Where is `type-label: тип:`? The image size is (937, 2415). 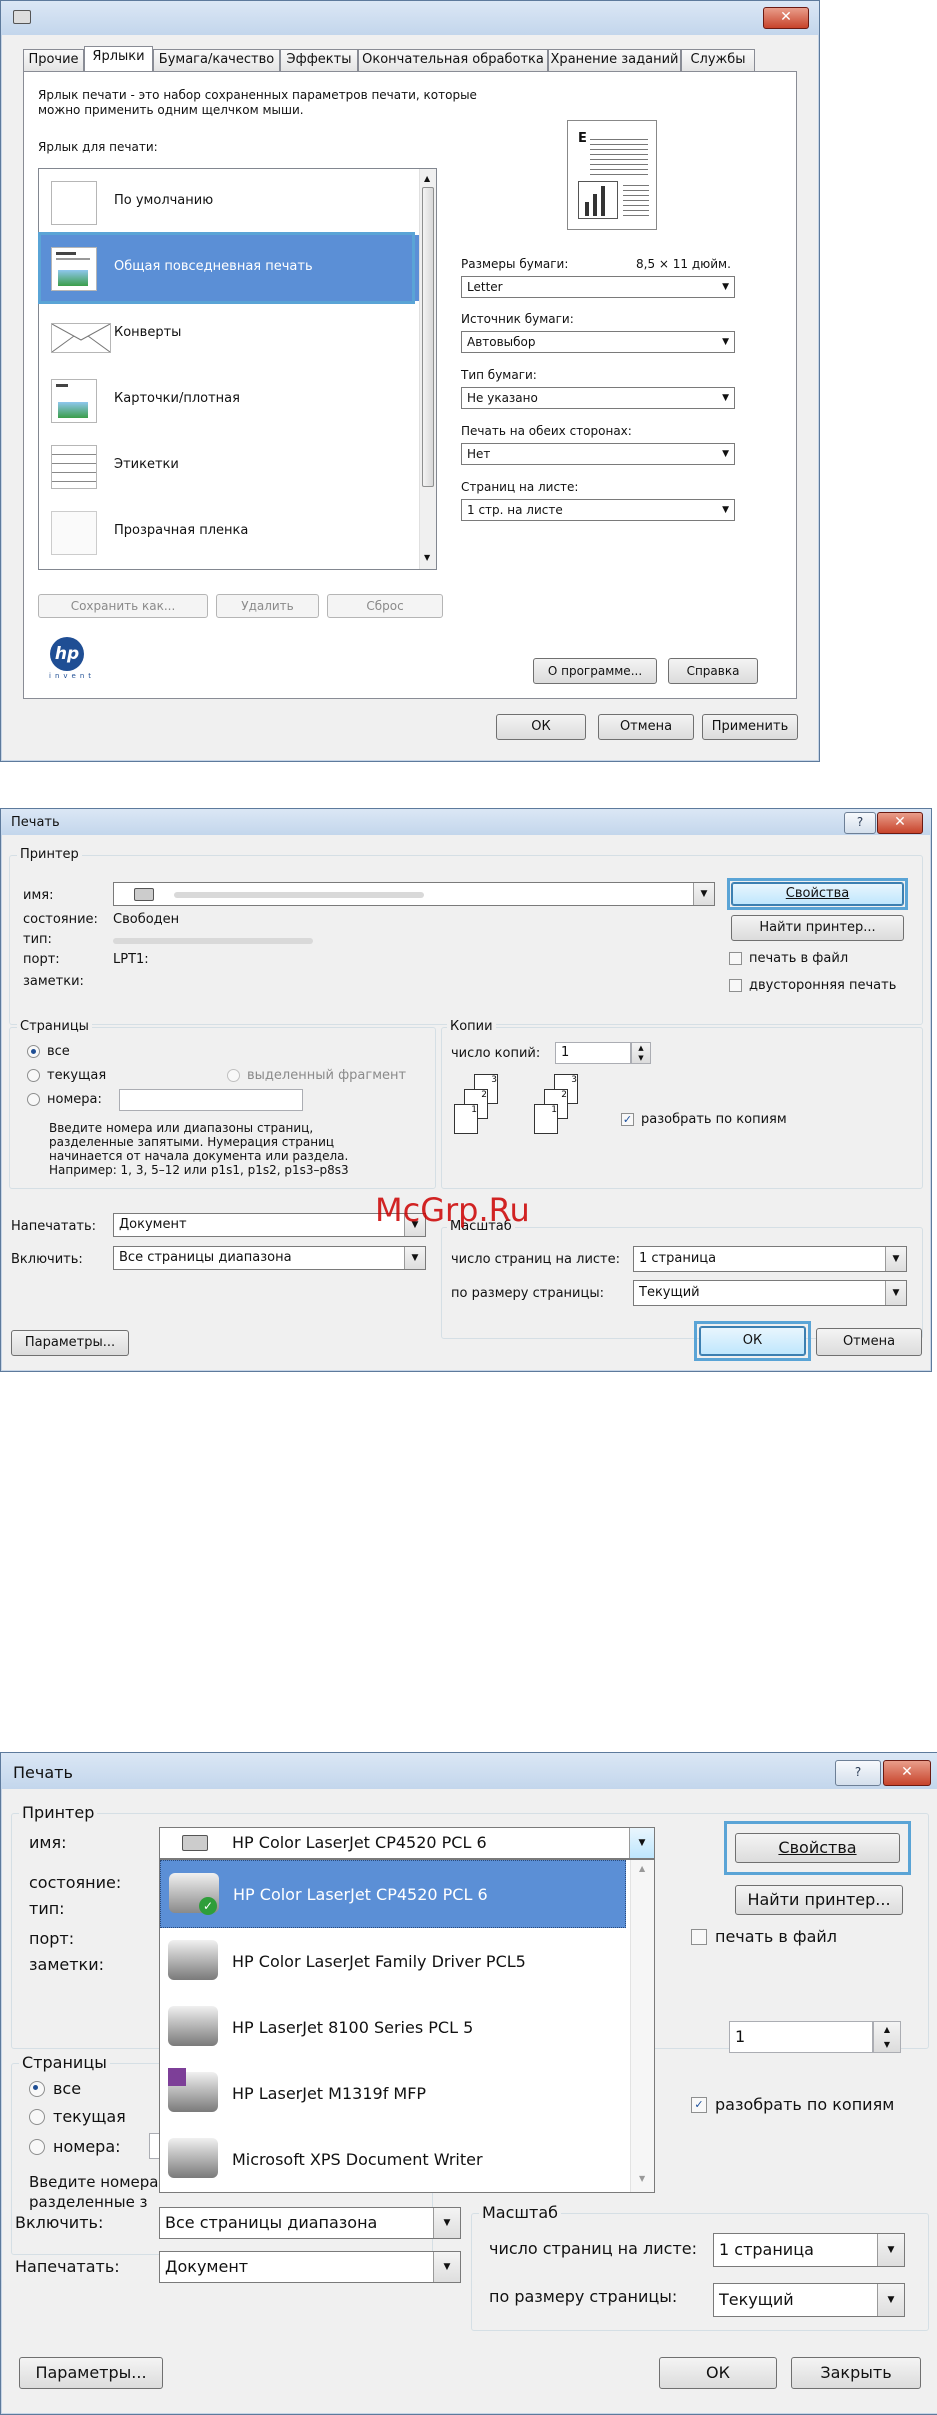
type-label: тип: is located at coordinates (37, 939).